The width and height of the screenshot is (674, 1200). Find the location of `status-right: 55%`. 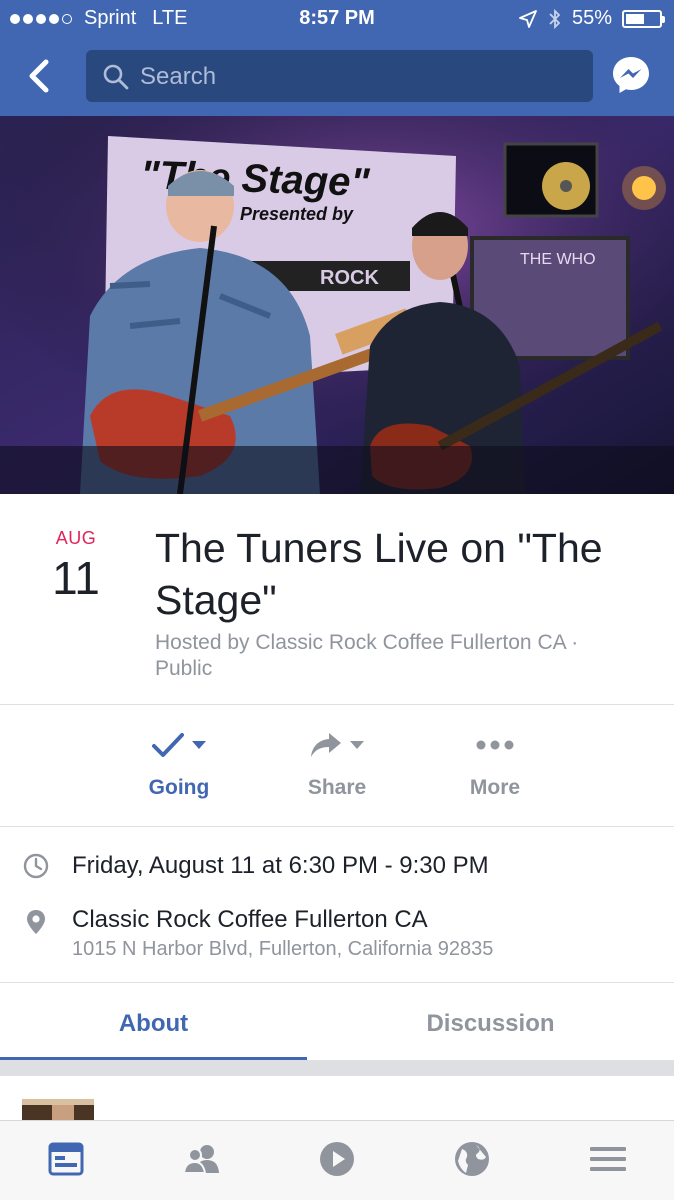

status-right: 55% is located at coordinates (591, 18).